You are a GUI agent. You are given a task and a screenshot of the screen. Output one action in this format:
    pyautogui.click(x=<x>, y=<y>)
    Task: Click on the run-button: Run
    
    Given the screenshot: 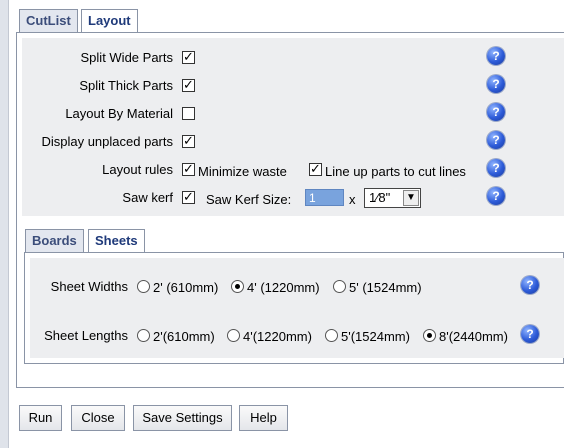 What is the action you would take?
    pyautogui.click(x=40, y=418)
    